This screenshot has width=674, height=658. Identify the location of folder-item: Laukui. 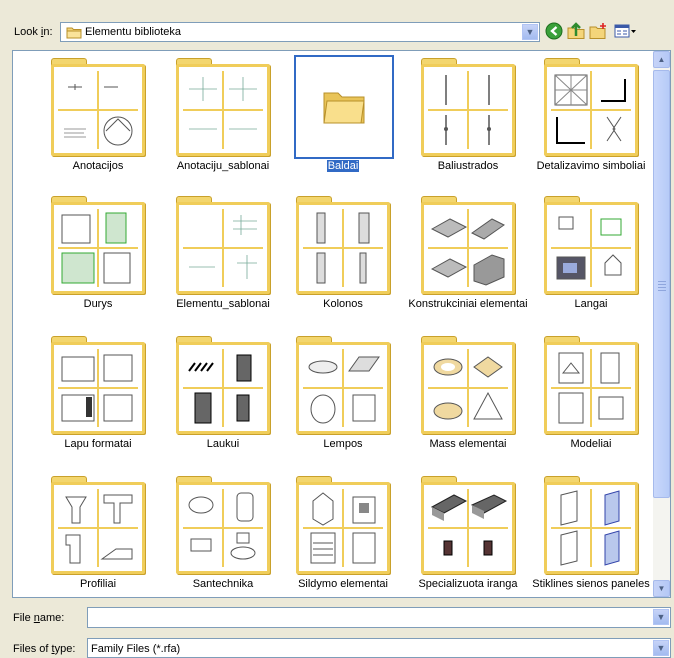
(223, 403).